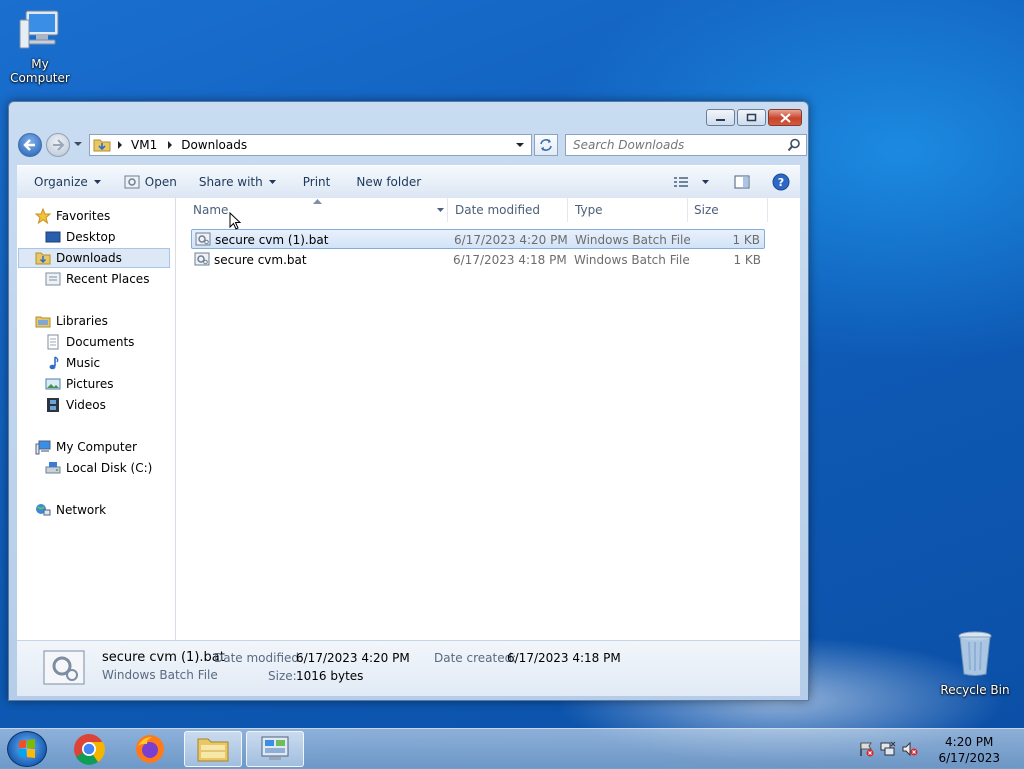 This screenshot has height=769, width=1024. I want to click on address-bar: VM1 Downloads, so click(310, 145).